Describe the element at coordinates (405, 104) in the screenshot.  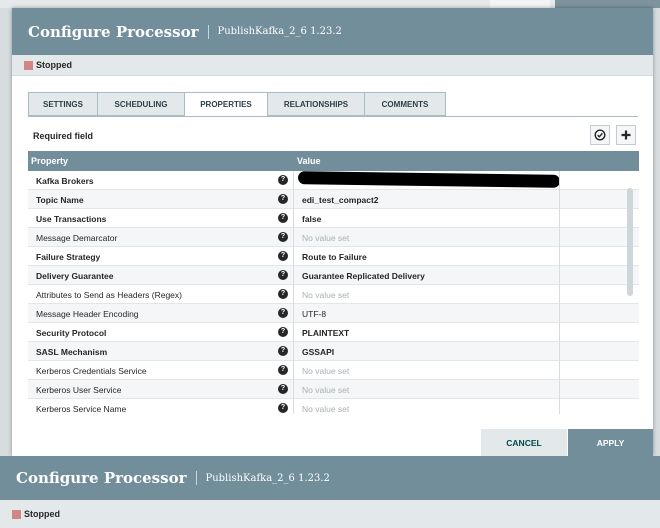
I see `tab-comments: COMMENTS` at that location.